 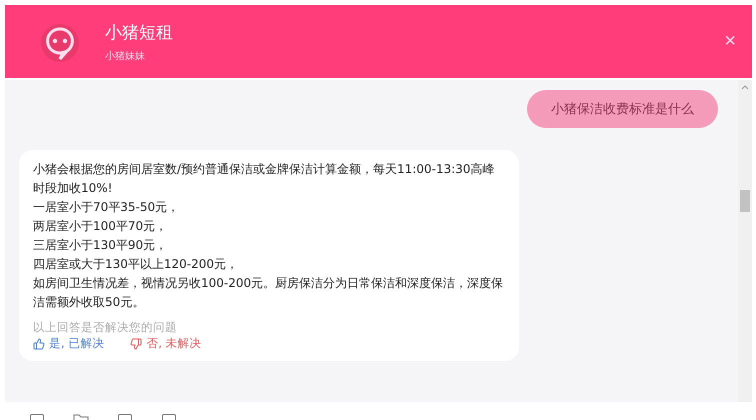 I want to click on feedback-question: 以上回答是否解决您的问题, so click(x=105, y=327).